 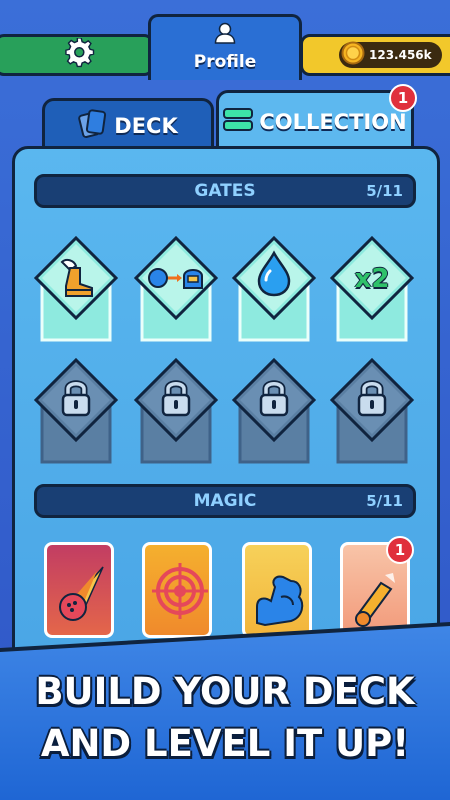 I want to click on coins-display: 123.456k, so click(x=375, y=55).